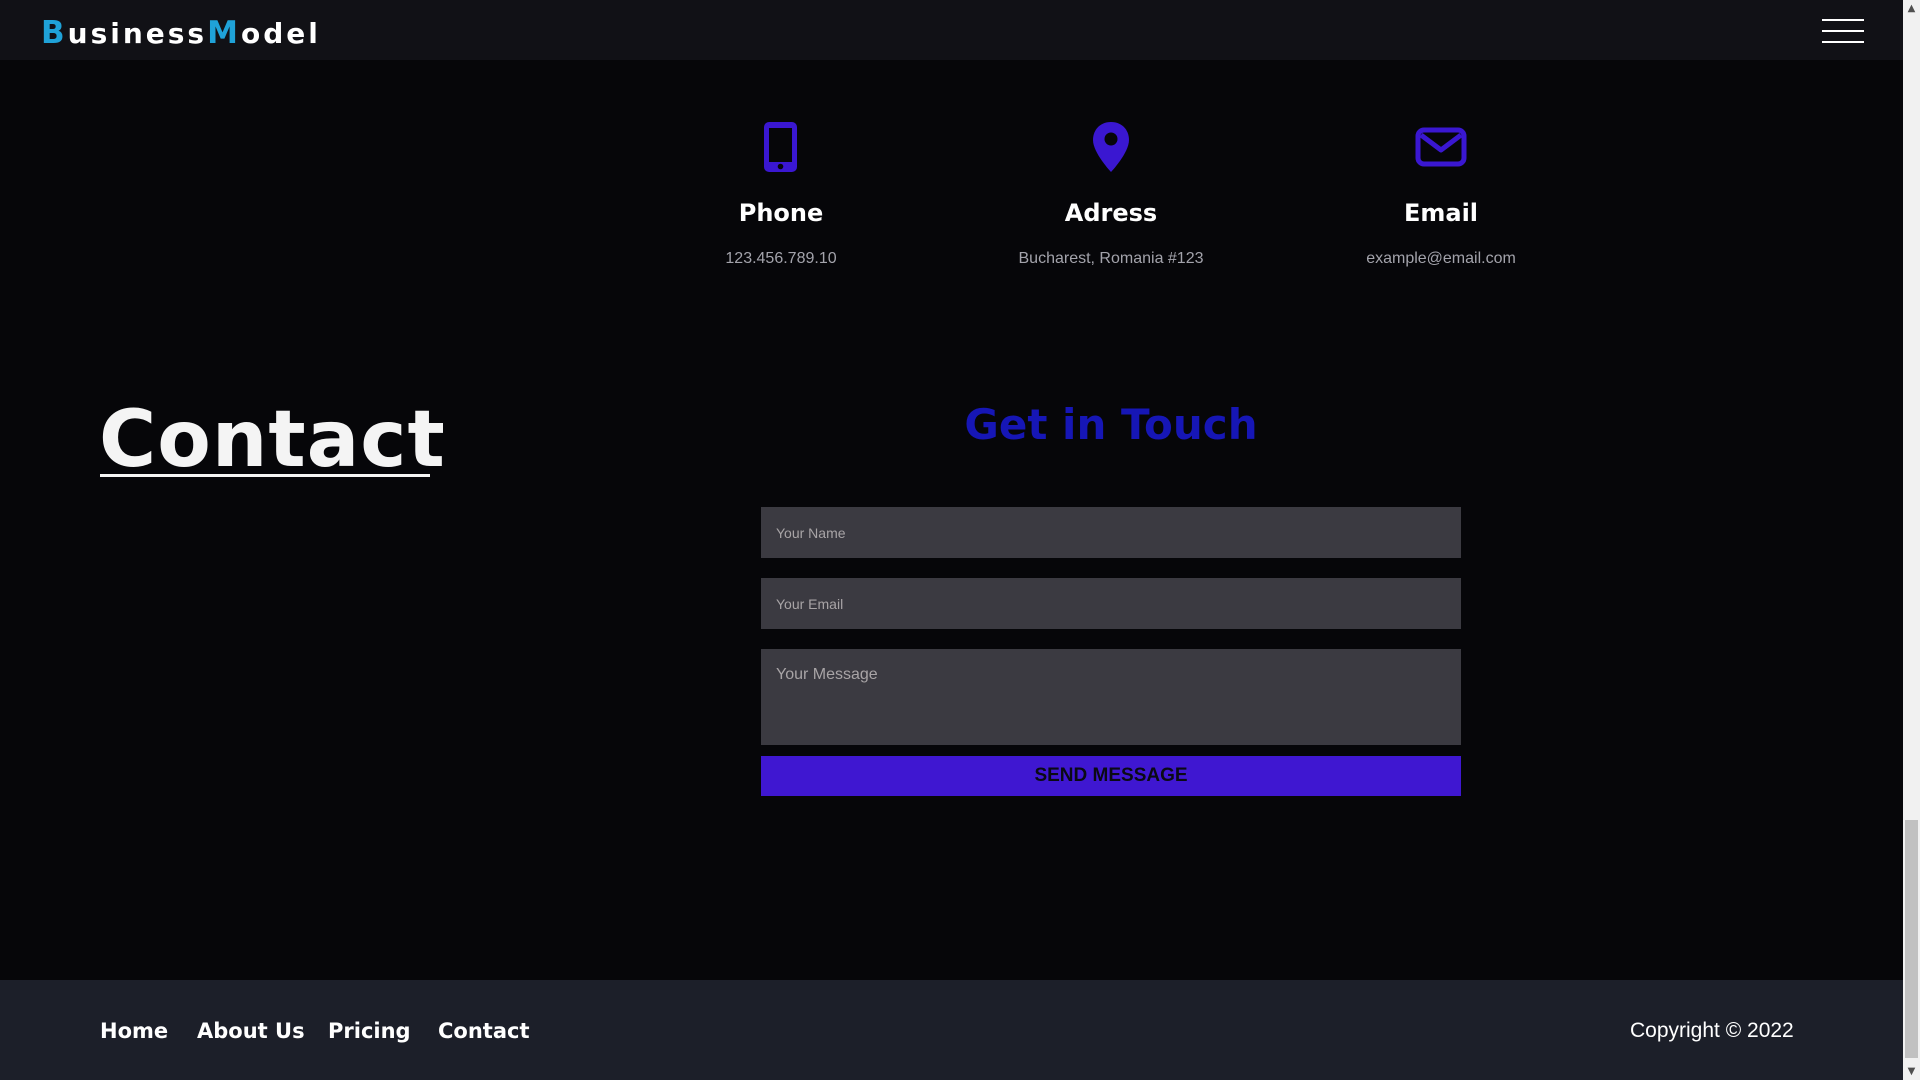 The width and height of the screenshot is (1920, 1080). What do you see at coordinates (1111, 424) in the screenshot?
I see `form-heading: Get in Touch` at bounding box center [1111, 424].